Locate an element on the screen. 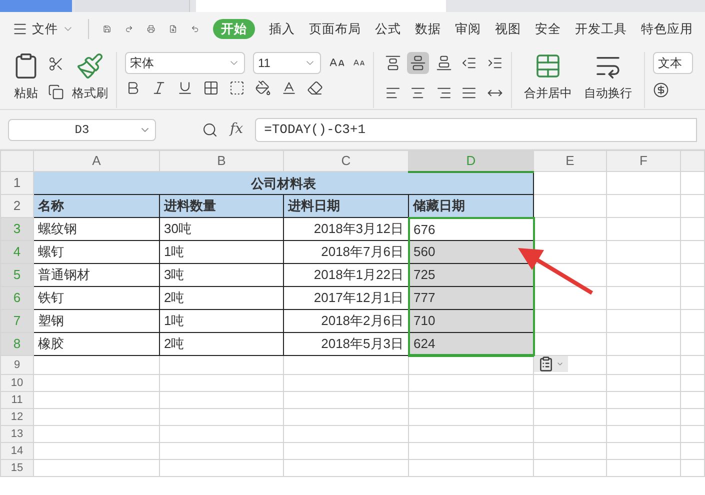 The width and height of the screenshot is (705, 495). fx-label: fx is located at coordinates (237, 129).